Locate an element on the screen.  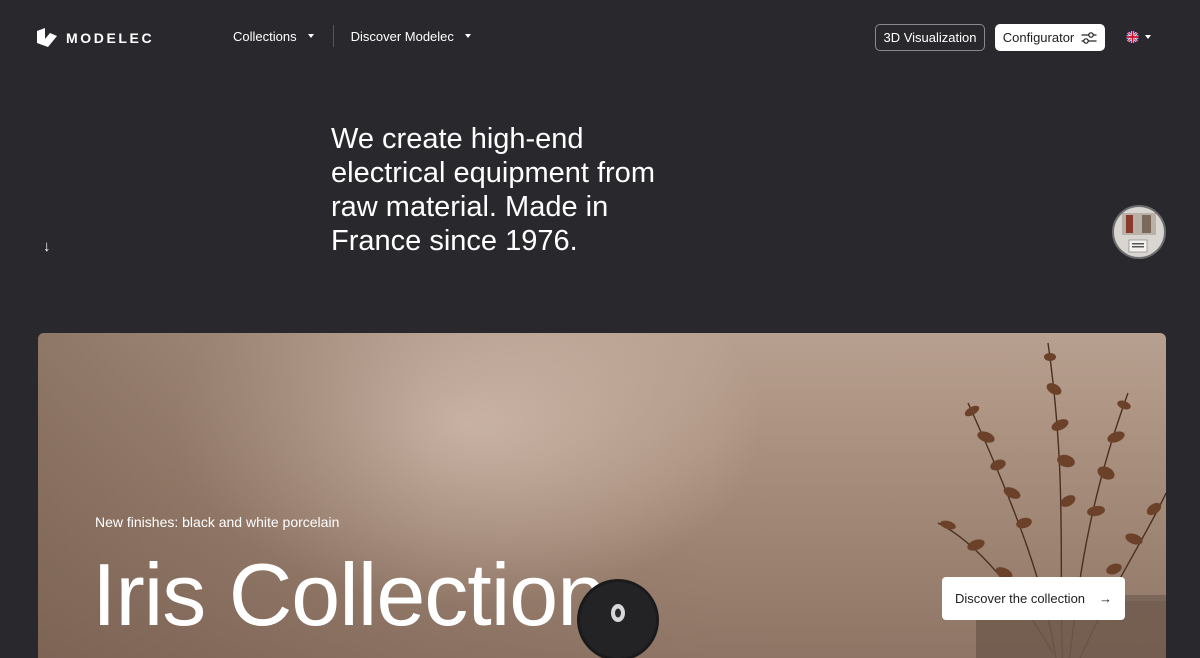
3d-visualization-button: 3D Visualization is located at coordinates (930, 37).